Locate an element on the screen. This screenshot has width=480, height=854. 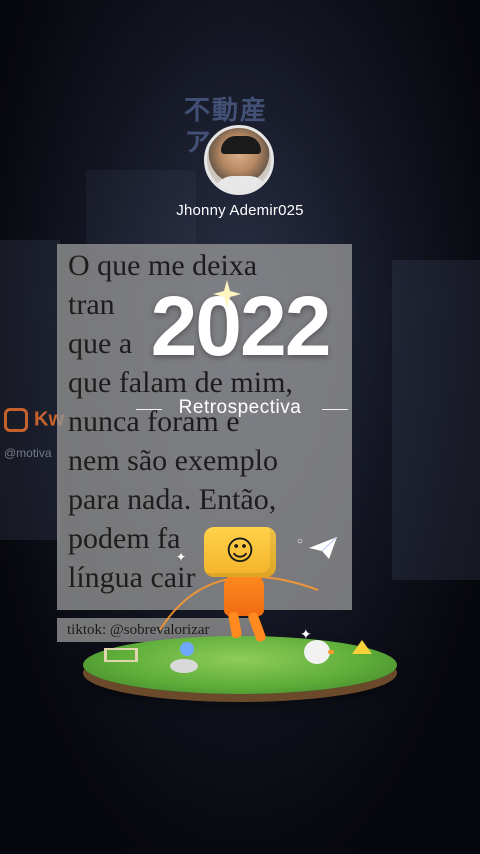
mascot-face: ☺ is located at coordinates (240, 550).